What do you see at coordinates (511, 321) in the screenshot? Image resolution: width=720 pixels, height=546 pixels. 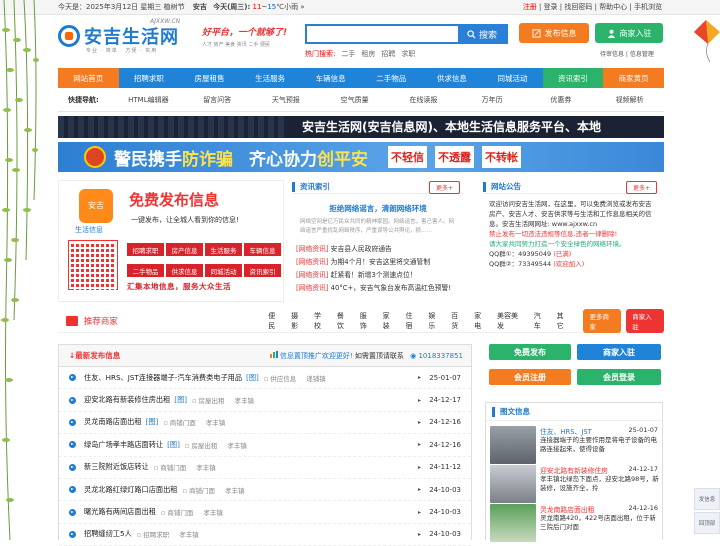 I see `merchant-cat: 美容美发` at bounding box center [511, 321].